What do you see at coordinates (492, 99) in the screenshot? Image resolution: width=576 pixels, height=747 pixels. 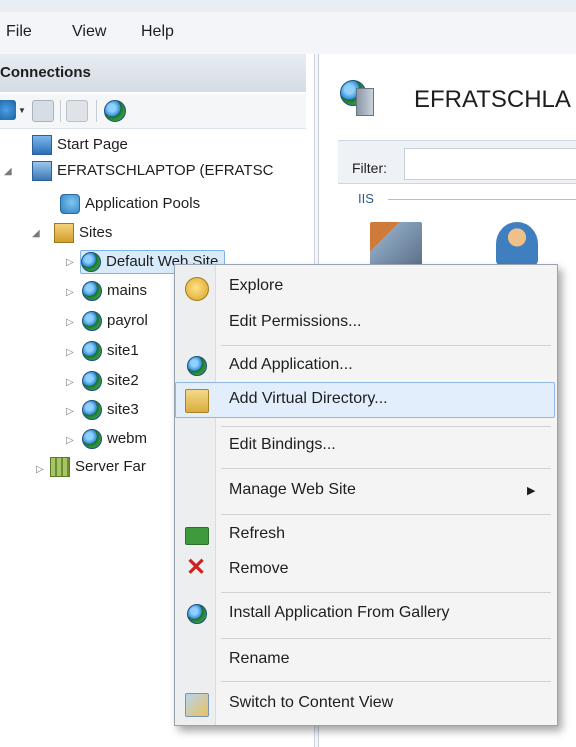 I see `page-title: EFRATSCHLA` at bounding box center [492, 99].